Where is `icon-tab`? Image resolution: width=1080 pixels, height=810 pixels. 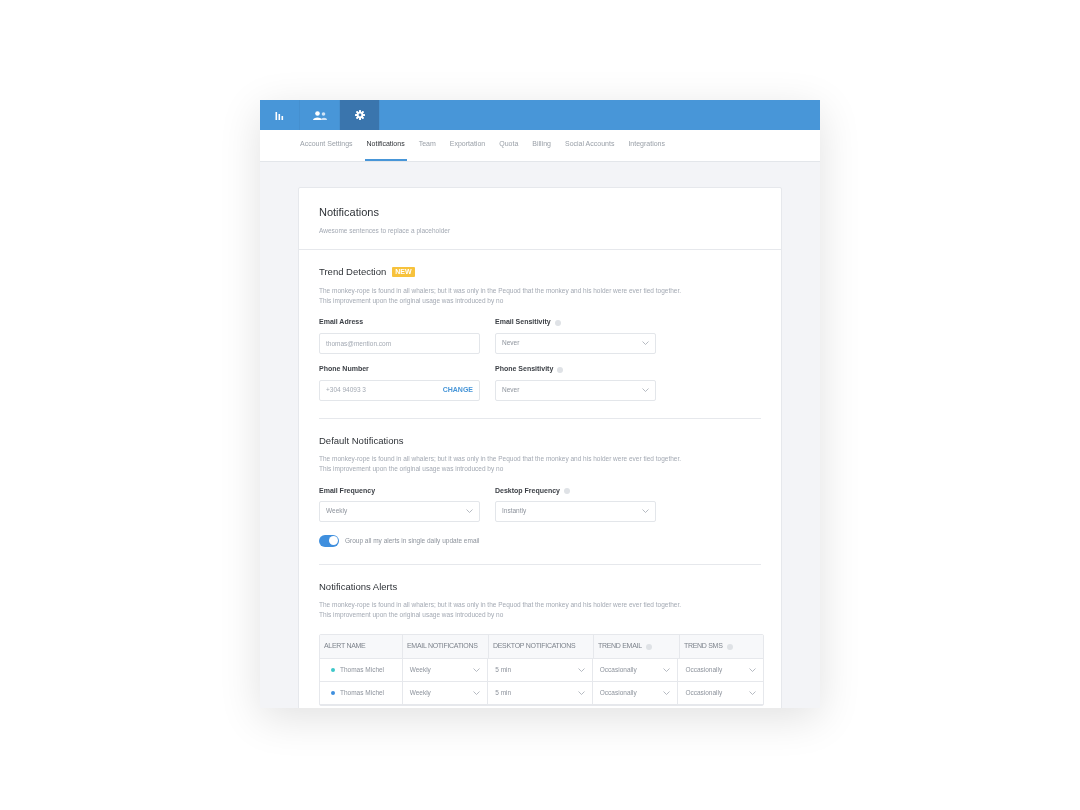 icon-tab is located at coordinates (360, 115).